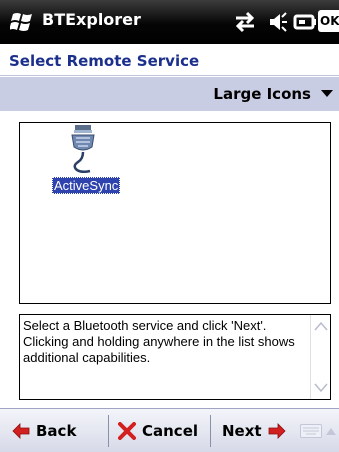  I want to click on command-bar: Back Cancel Next, so click(169, 430).